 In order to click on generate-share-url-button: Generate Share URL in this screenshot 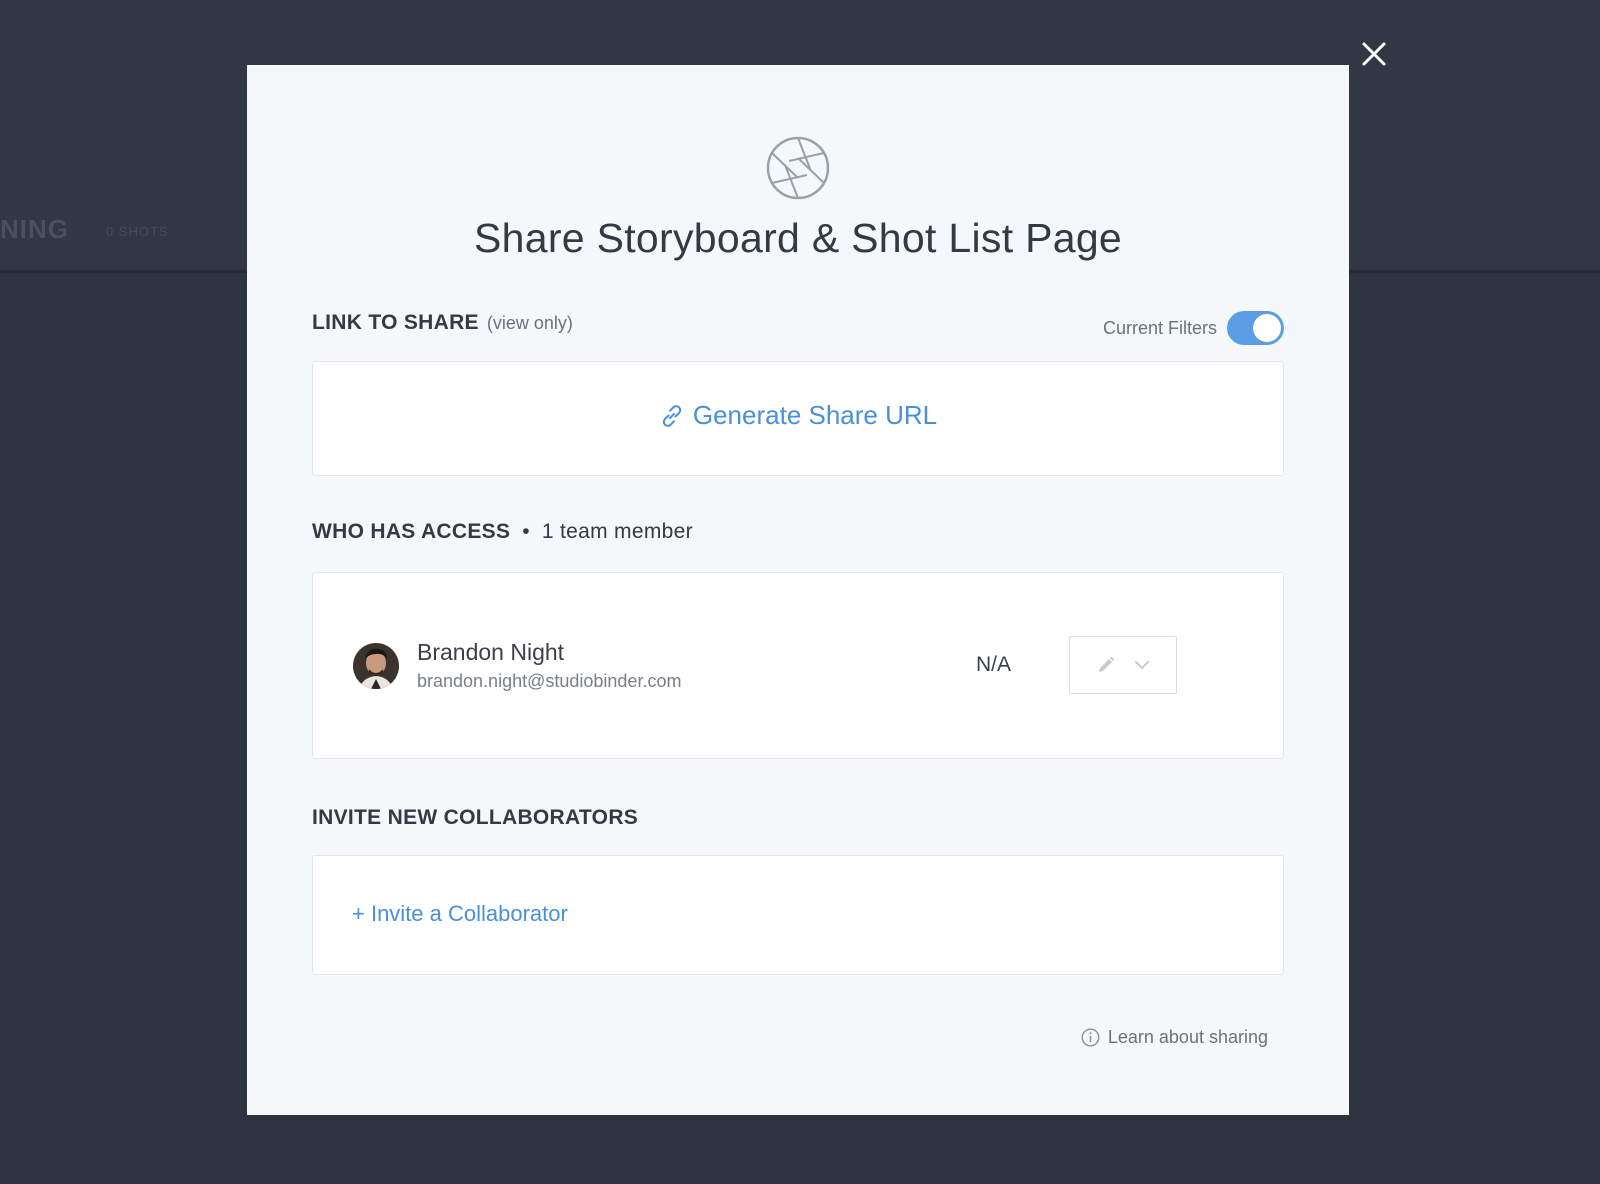, I will do `click(798, 415)`.